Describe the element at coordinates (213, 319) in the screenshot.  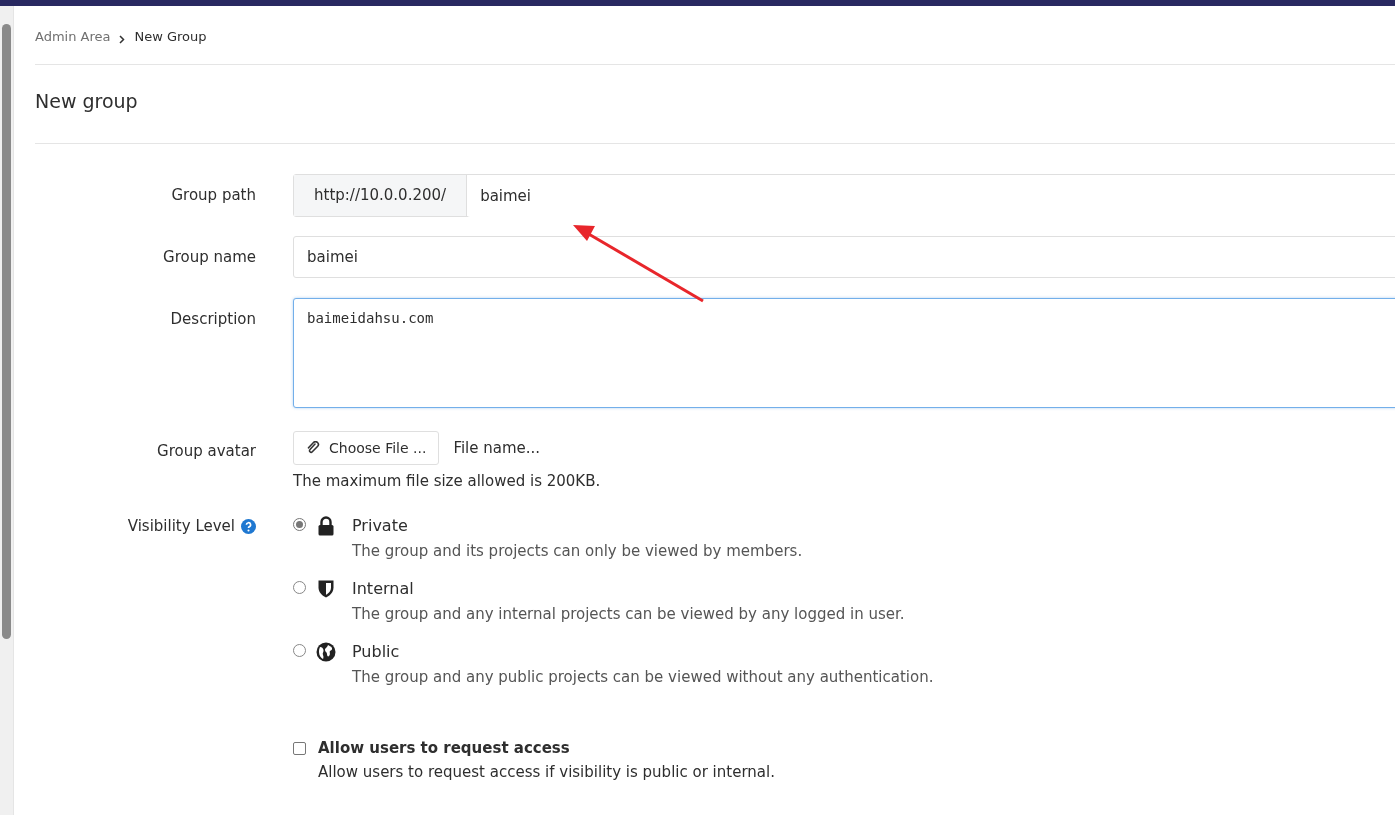
I see `field-label: Description` at that location.